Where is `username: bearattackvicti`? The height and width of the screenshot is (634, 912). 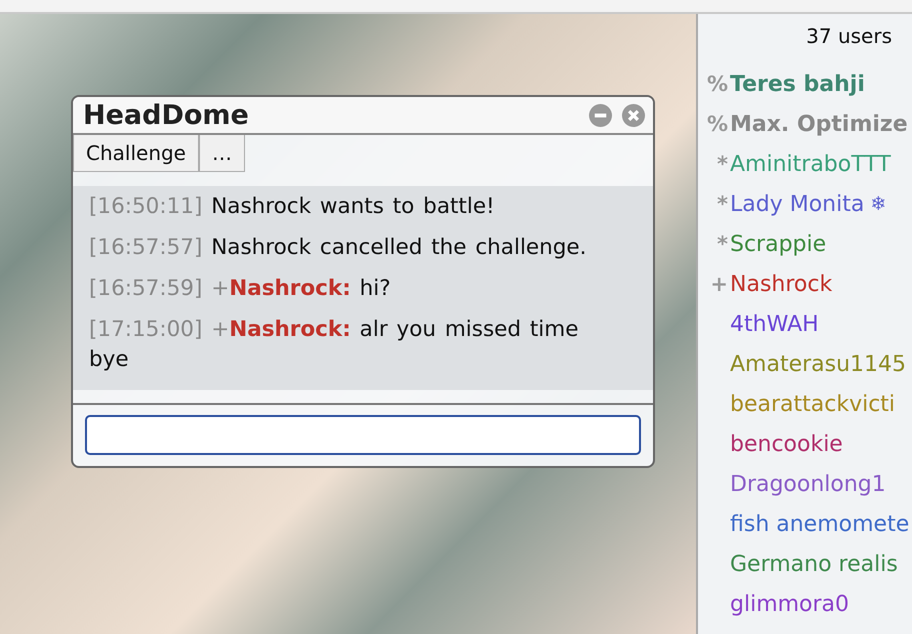 username: bearattackvicti is located at coordinates (813, 404).